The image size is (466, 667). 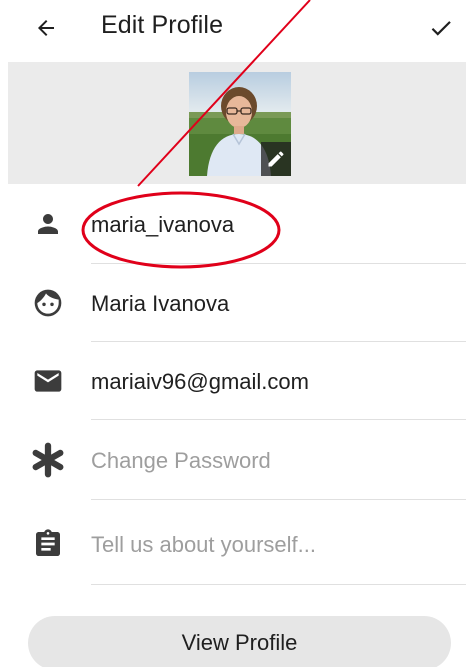 What do you see at coordinates (162, 25) in the screenshot?
I see `page-title: Edit Profile` at bounding box center [162, 25].